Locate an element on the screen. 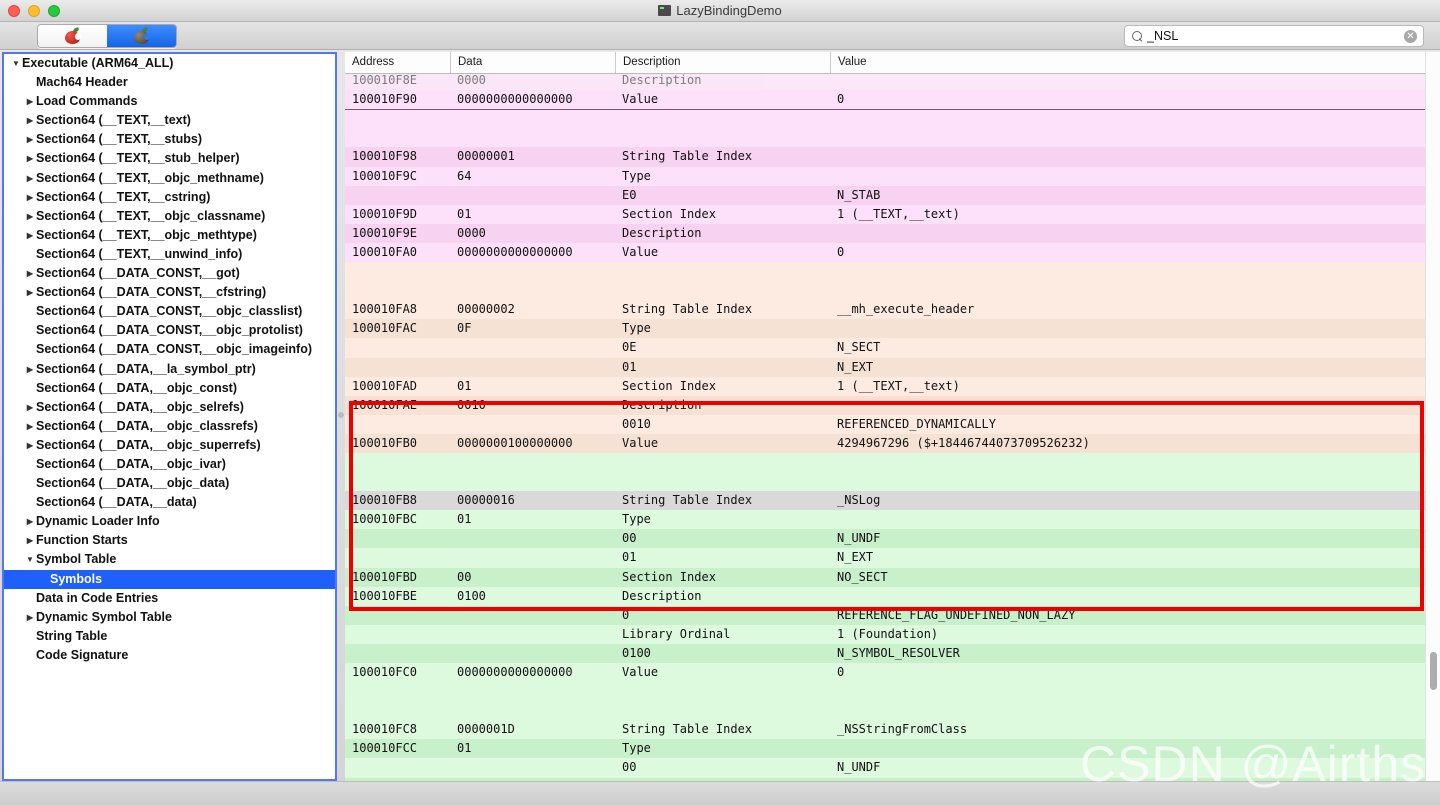 The height and width of the screenshot is (805, 1440). sidebar-item-11: ▶ Section64 (__DATA_CONST,__got) is located at coordinates (169, 273).